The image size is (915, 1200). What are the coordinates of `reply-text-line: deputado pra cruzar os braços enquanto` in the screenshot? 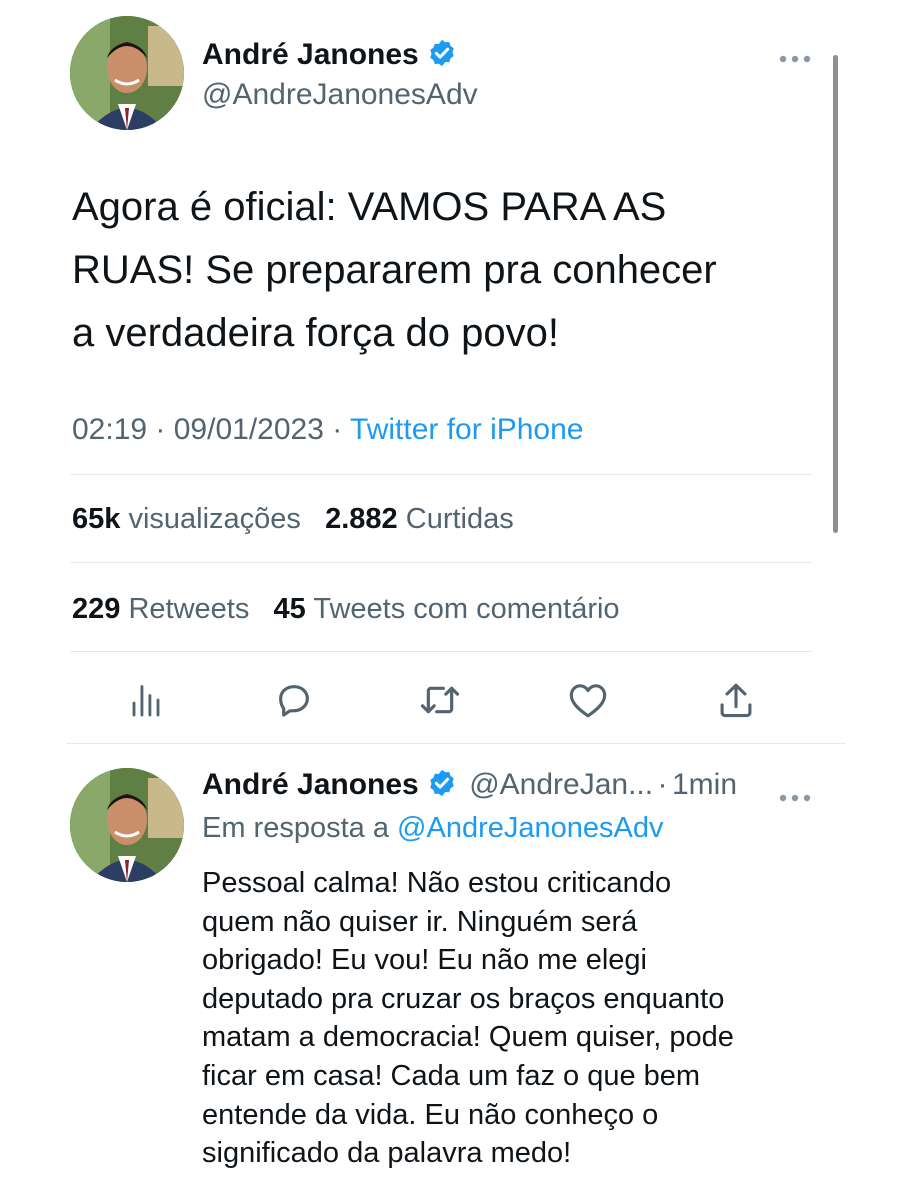 It's located at (463, 998).